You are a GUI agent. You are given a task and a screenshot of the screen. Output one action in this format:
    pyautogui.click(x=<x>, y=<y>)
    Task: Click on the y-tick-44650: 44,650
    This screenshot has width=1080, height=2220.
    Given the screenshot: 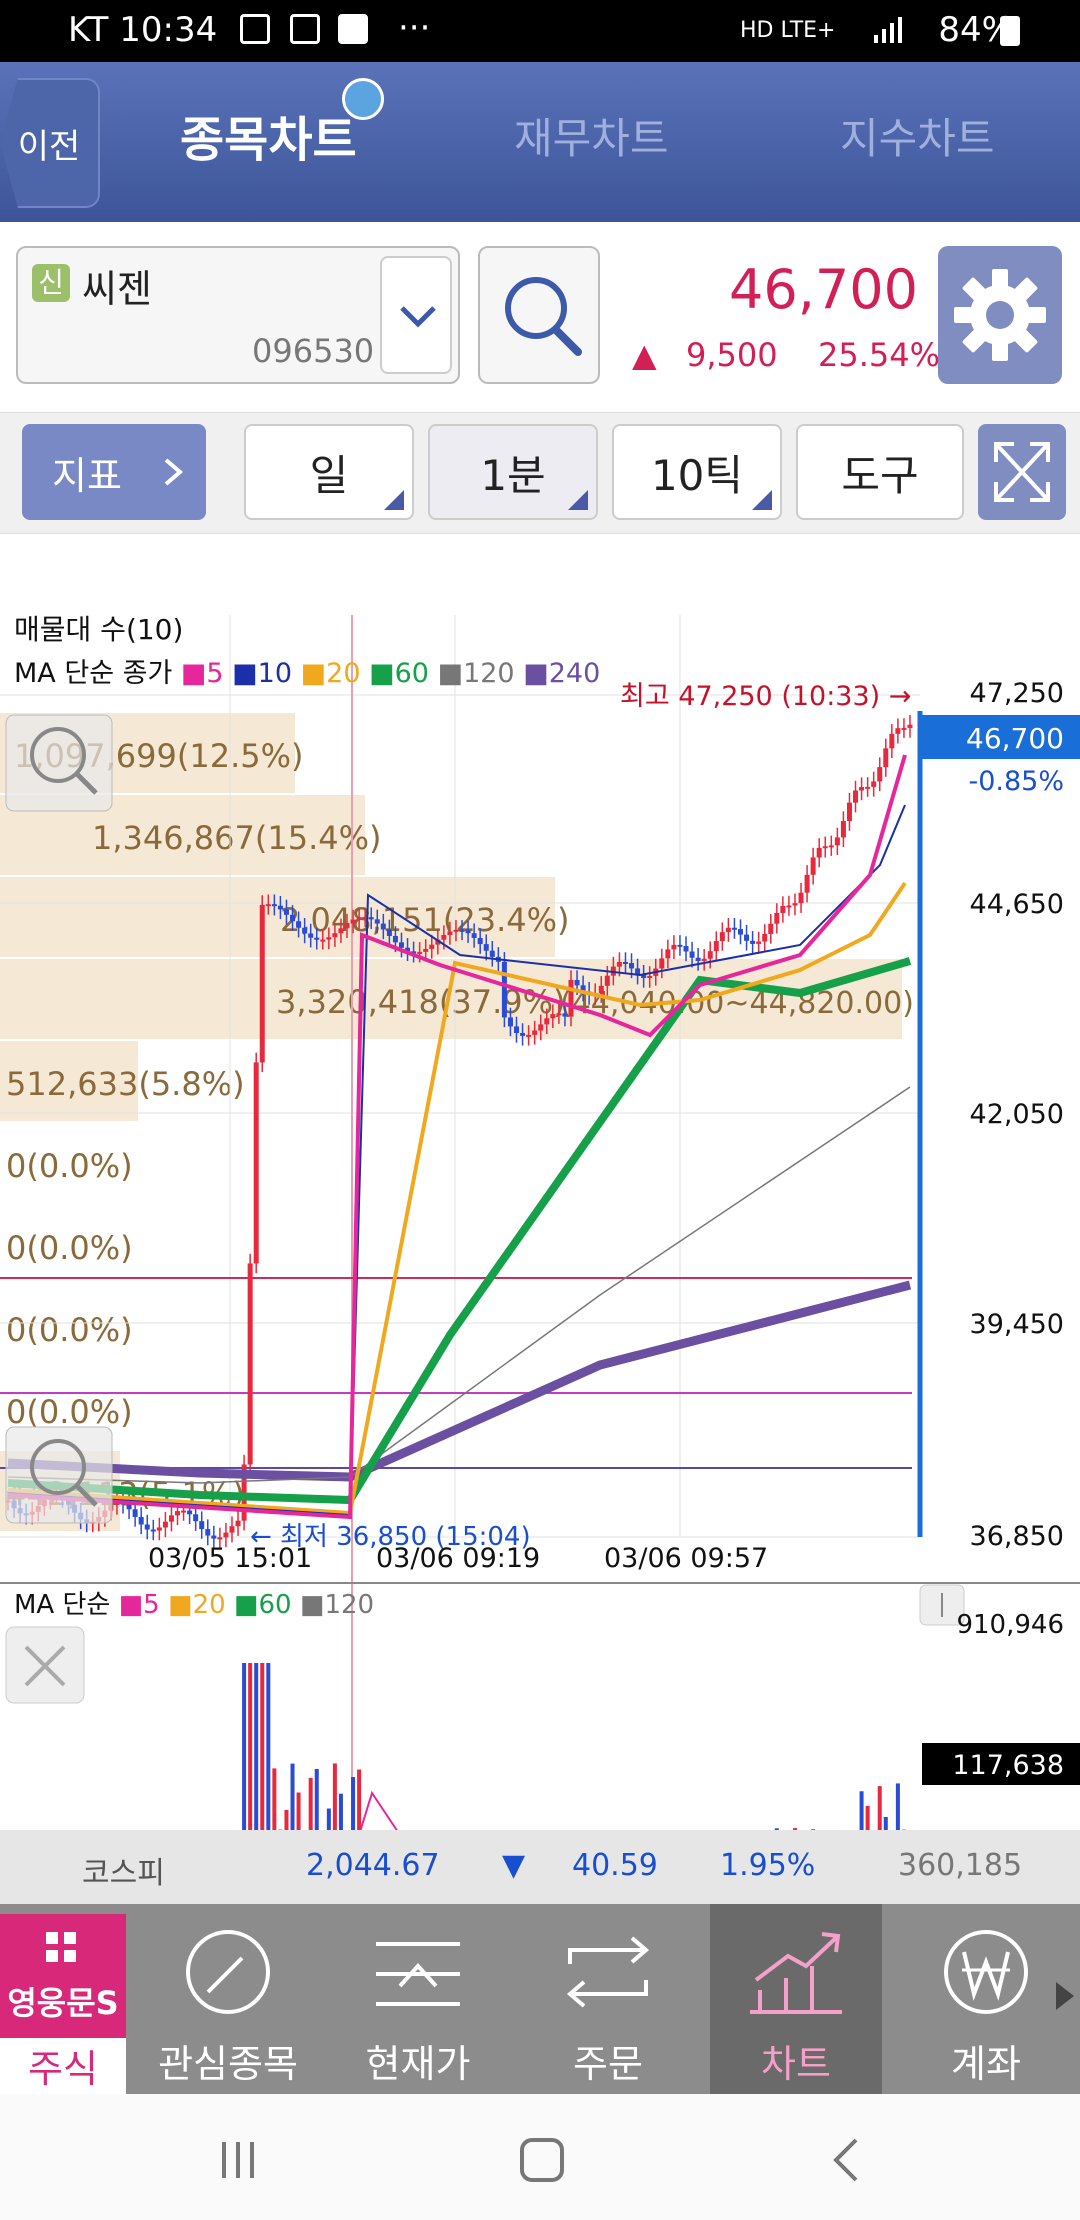 What is the action you would take?
    pyautogui.click(x=1017, y=904)
    